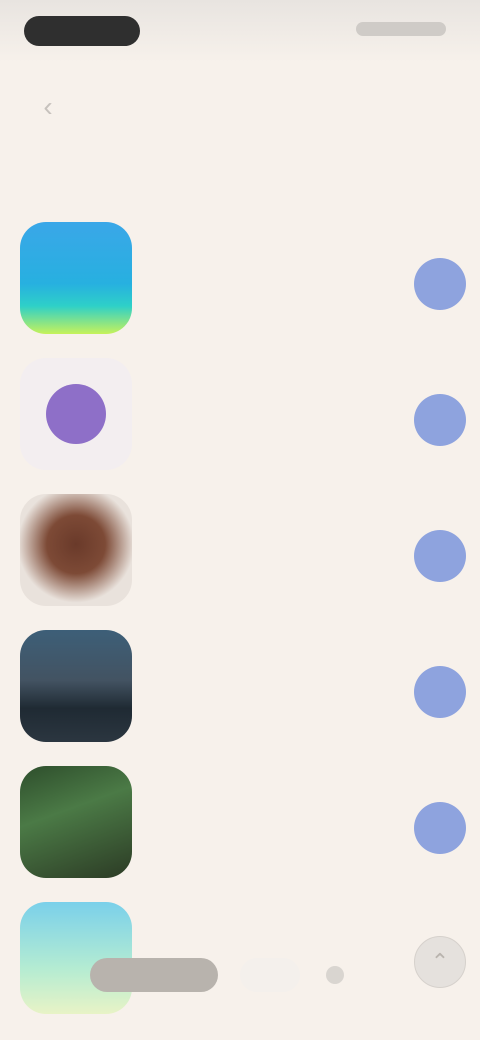 This screenshot has height=1040, width=480. I want to click on up-arrow-icon: ⌃, so click(440, 961).